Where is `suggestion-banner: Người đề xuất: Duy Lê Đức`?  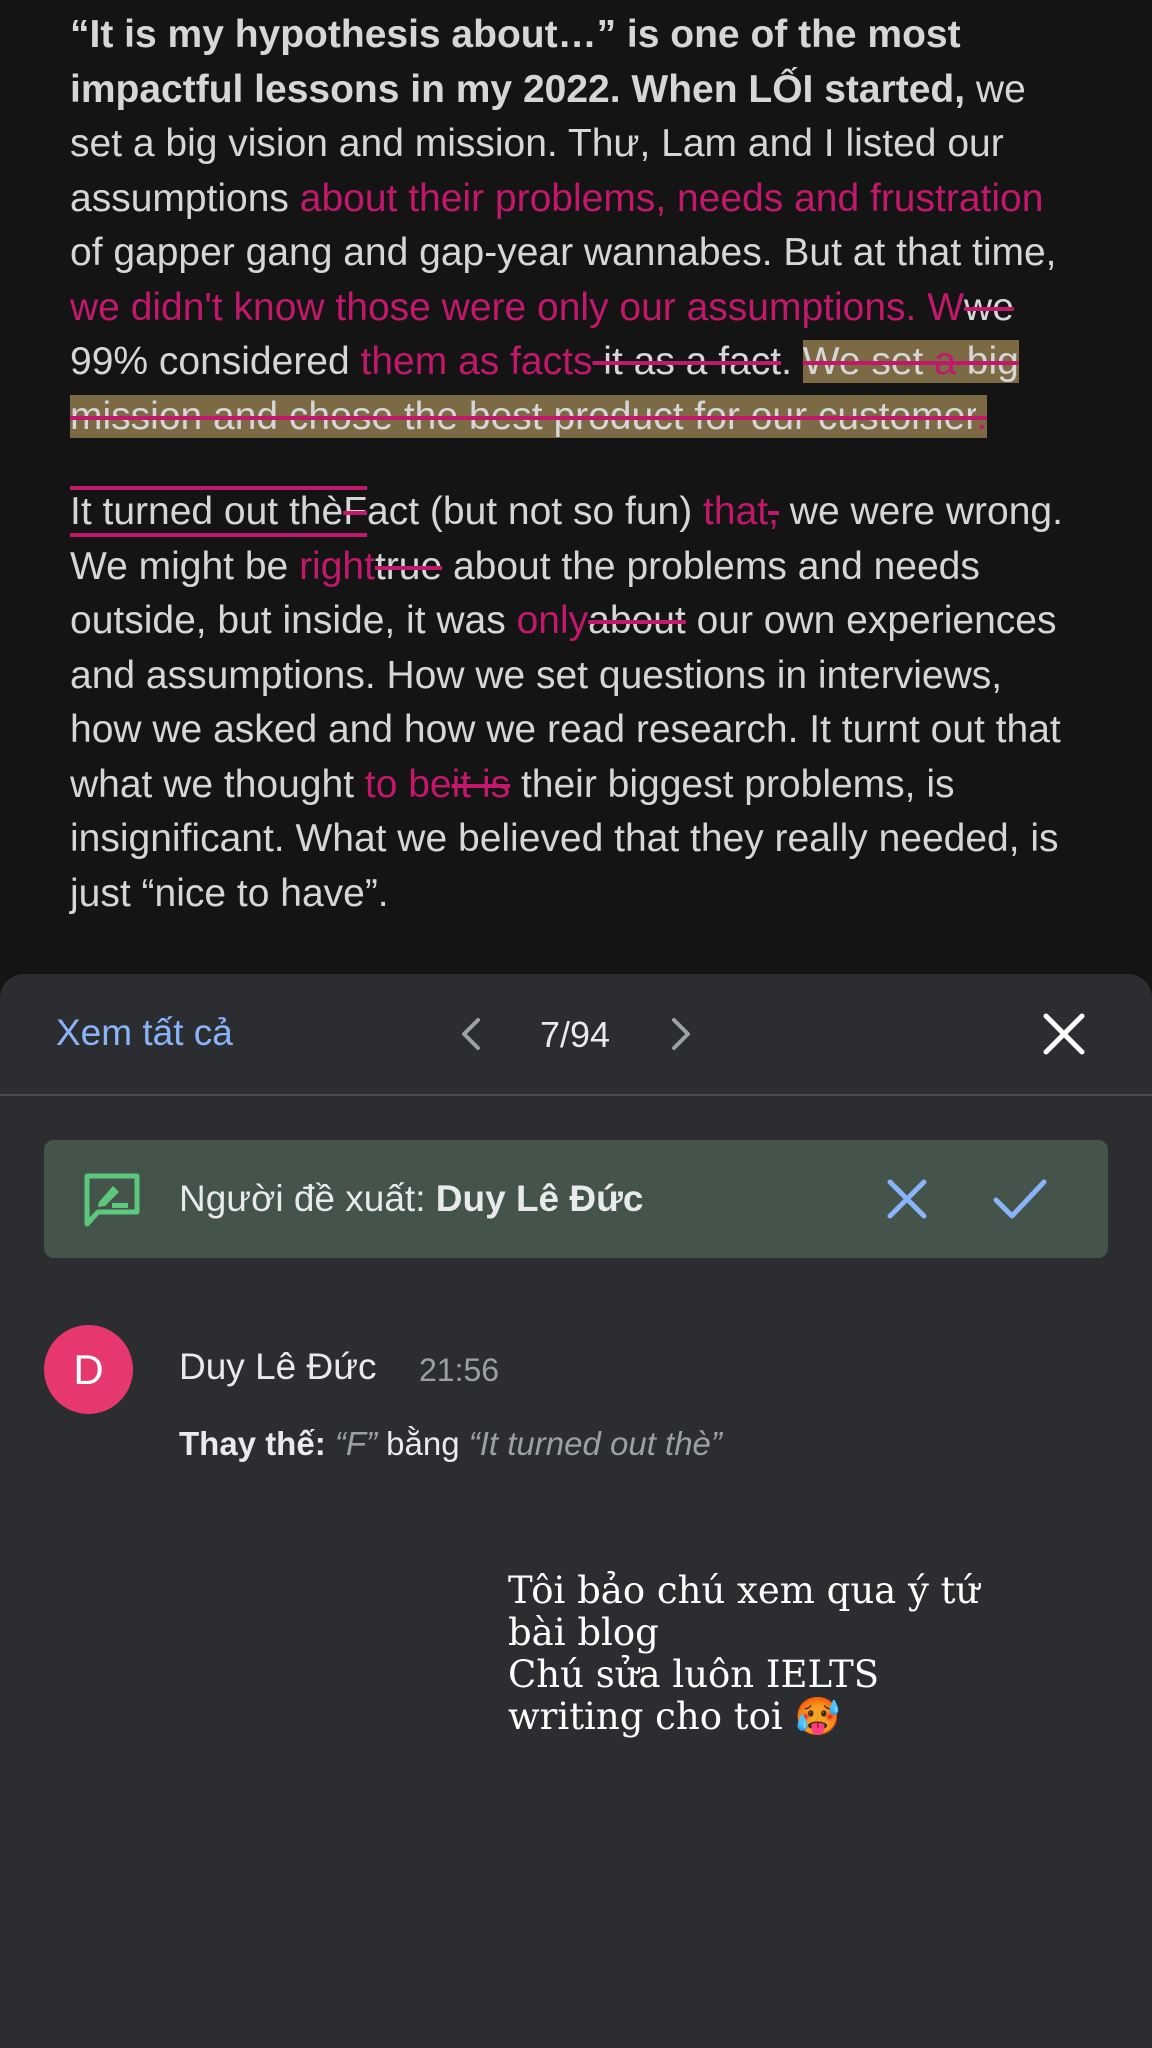 suggestion-banner: Người đề xuất: Duy Lê Đức is located at coordinates (576, 1199).